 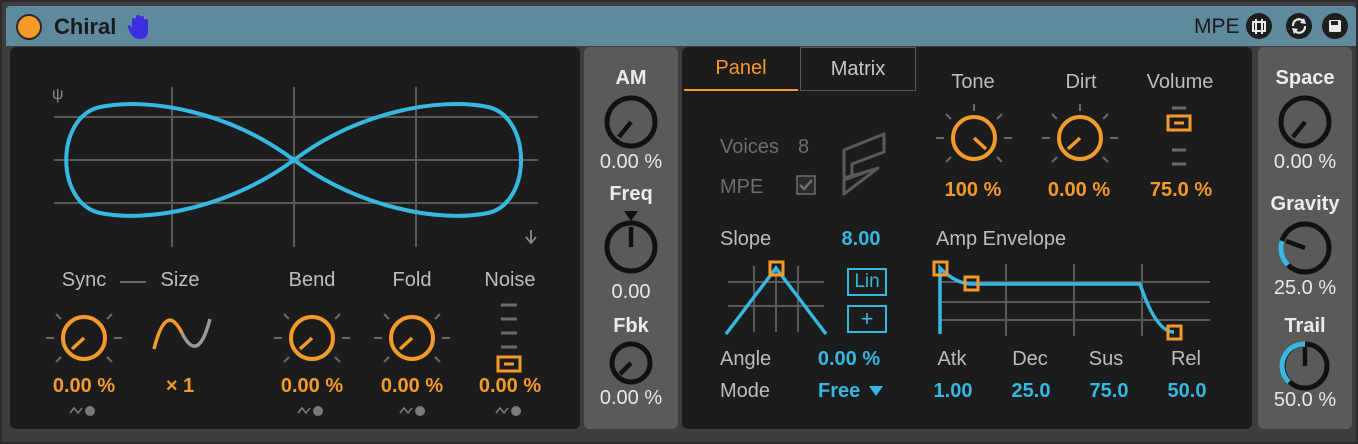 I want to click on gravity-knob, so click(x=1305, y=247).